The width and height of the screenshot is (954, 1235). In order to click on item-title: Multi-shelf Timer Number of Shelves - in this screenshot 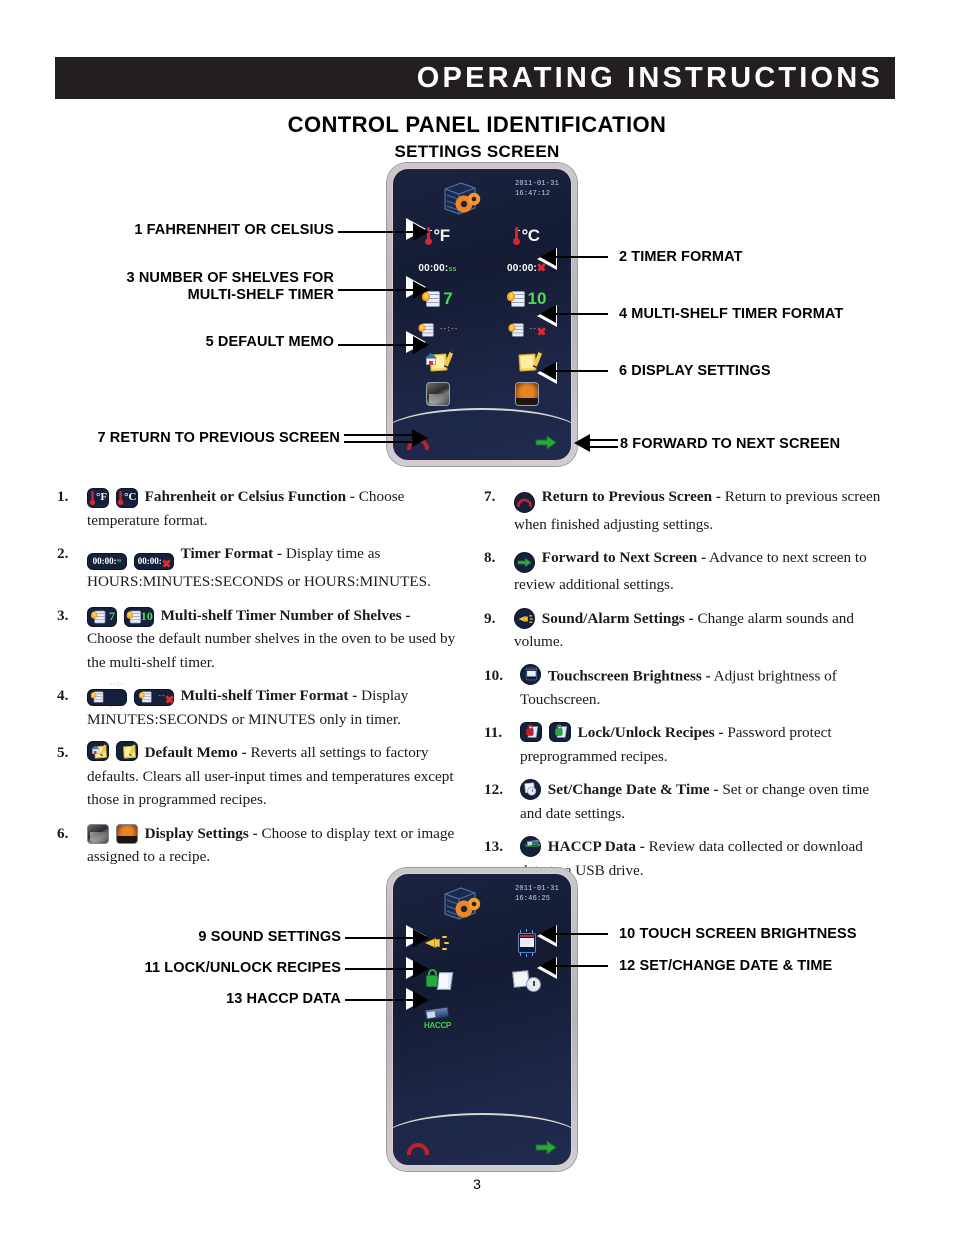, I will do `click(285, 615)`.